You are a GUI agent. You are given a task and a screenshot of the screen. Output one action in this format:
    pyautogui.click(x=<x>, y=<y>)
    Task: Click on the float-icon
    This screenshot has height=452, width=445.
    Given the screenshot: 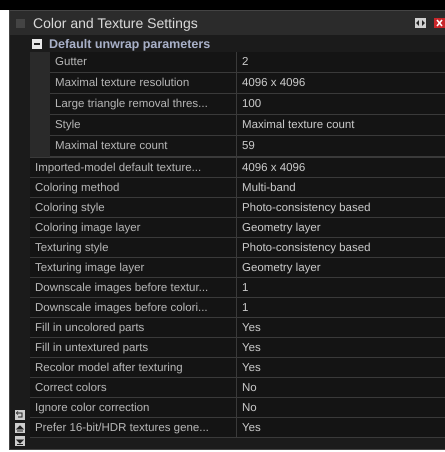 What is the action you would take?
    pyautogui.click(x=420, y=23)
    